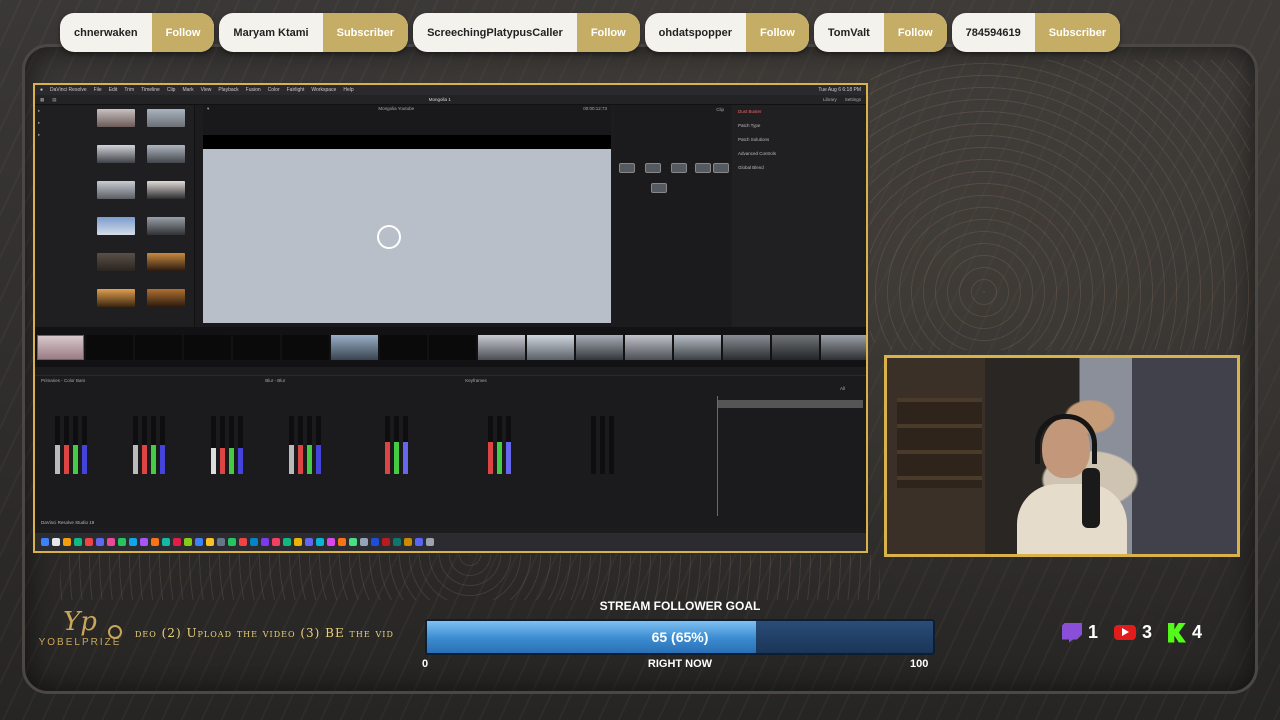  What do you see at coordinates (98, 90) in the screenshot?
I see `menu-item-file: File` at bounding box center [98, 90].